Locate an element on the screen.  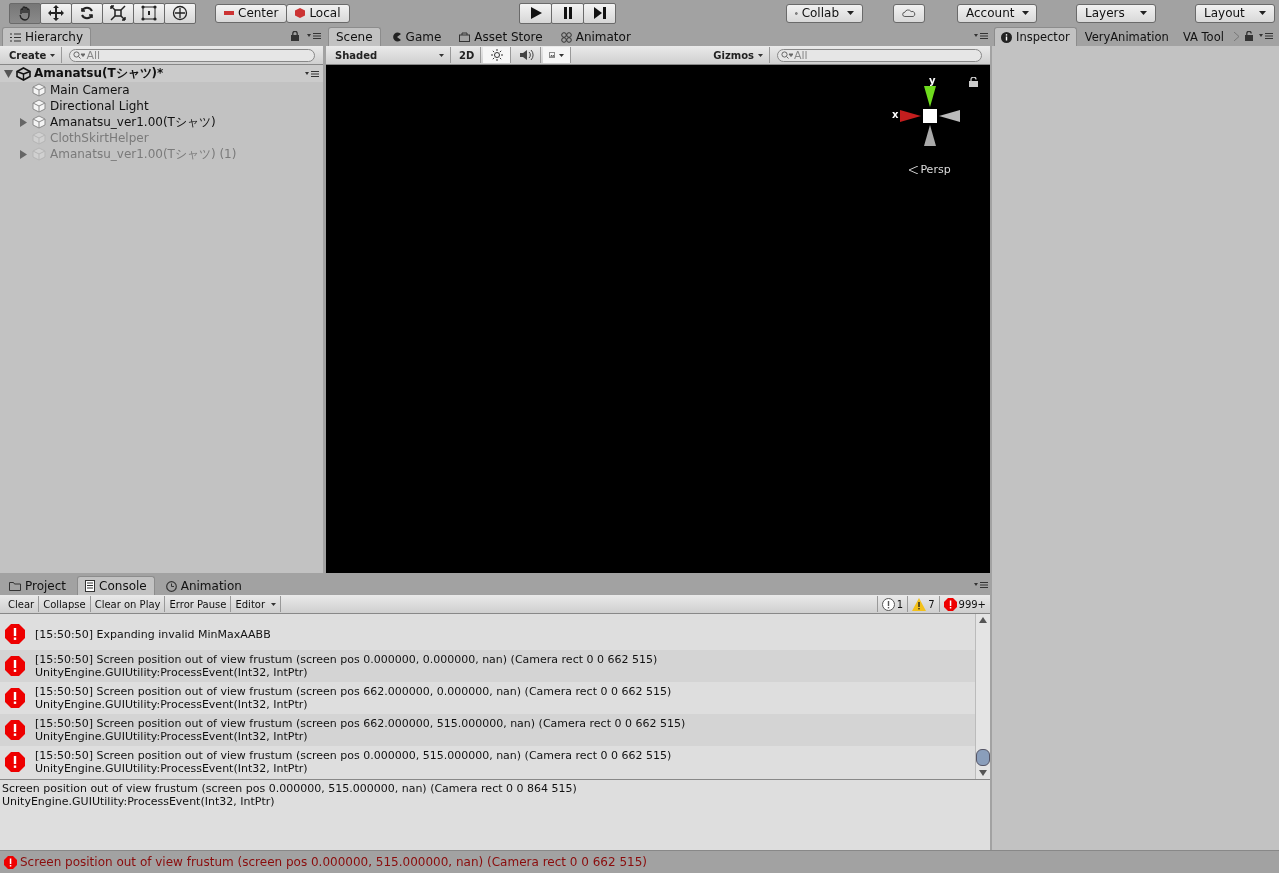
lighting-toggle is located at coordinates (497, 55).